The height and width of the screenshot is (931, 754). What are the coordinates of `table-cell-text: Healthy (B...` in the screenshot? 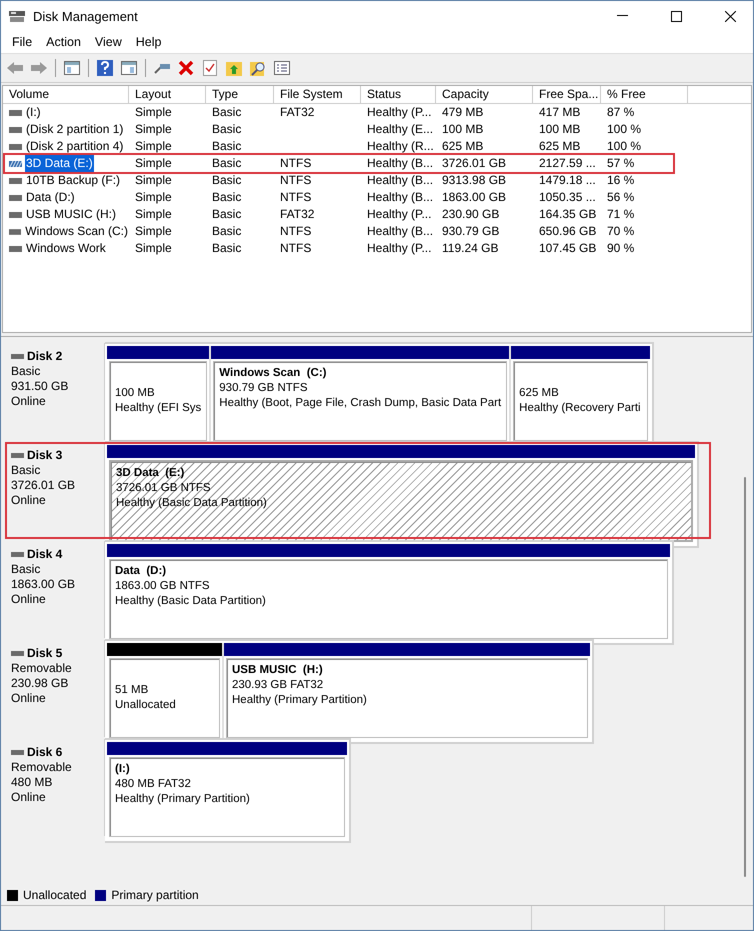 It's located at (400, 197).